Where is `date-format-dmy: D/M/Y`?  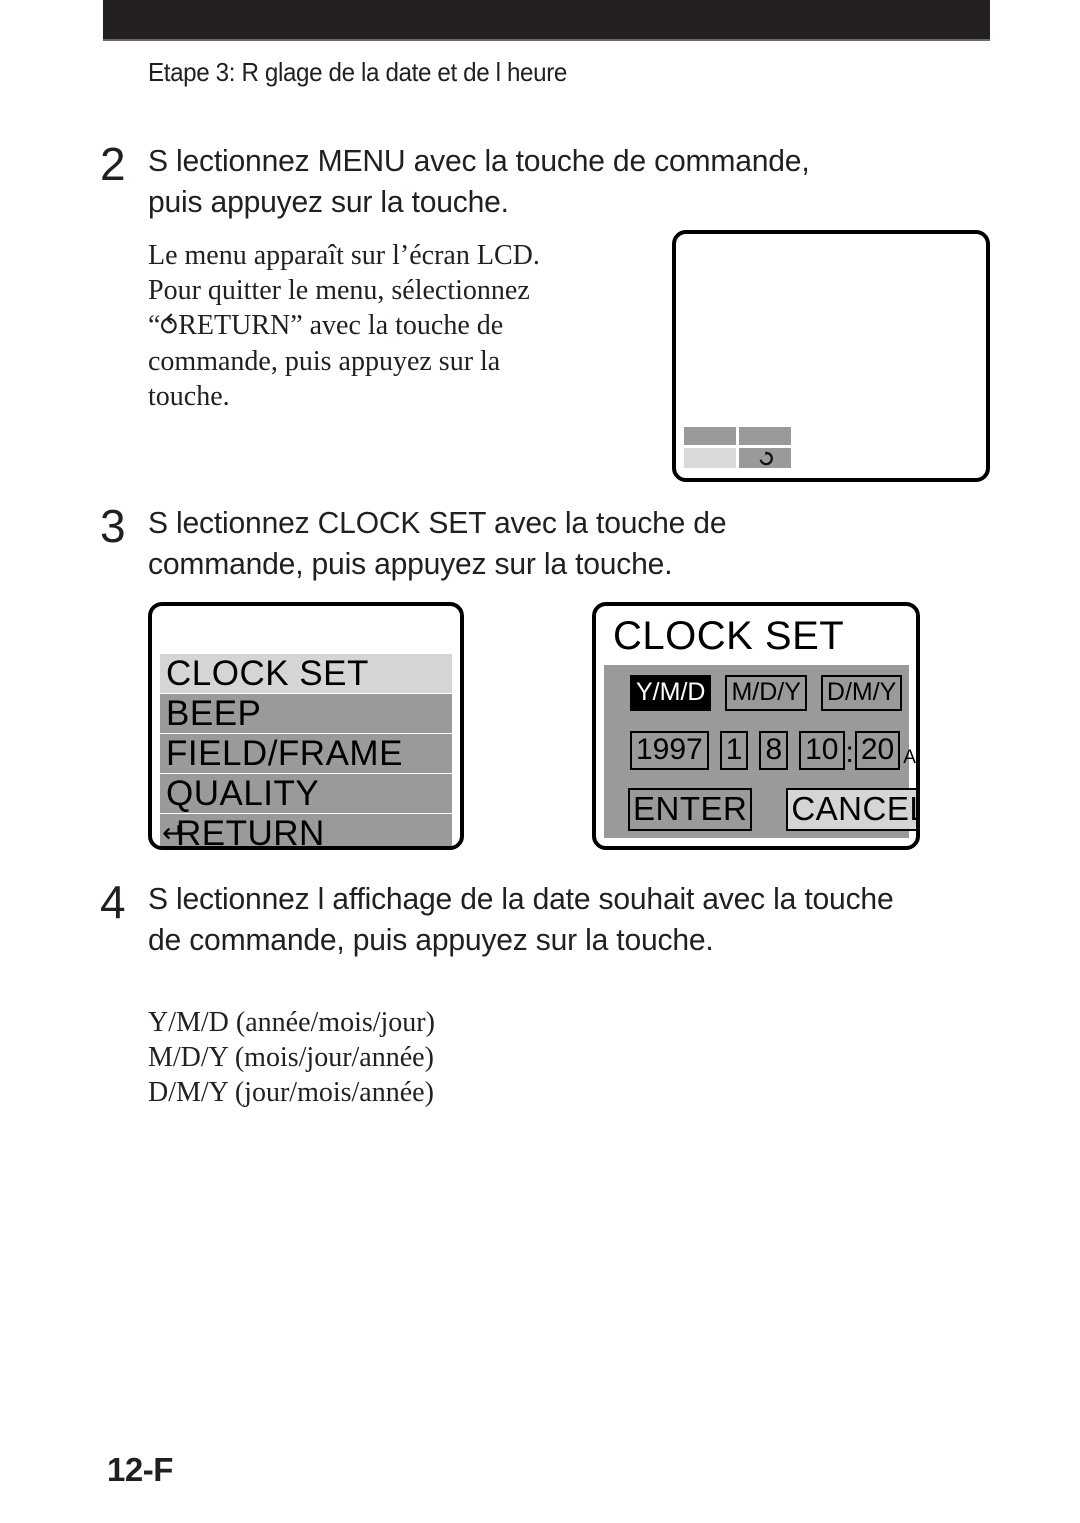
date-format-dmy: D/M/Y is located at coordinates (861, 693).